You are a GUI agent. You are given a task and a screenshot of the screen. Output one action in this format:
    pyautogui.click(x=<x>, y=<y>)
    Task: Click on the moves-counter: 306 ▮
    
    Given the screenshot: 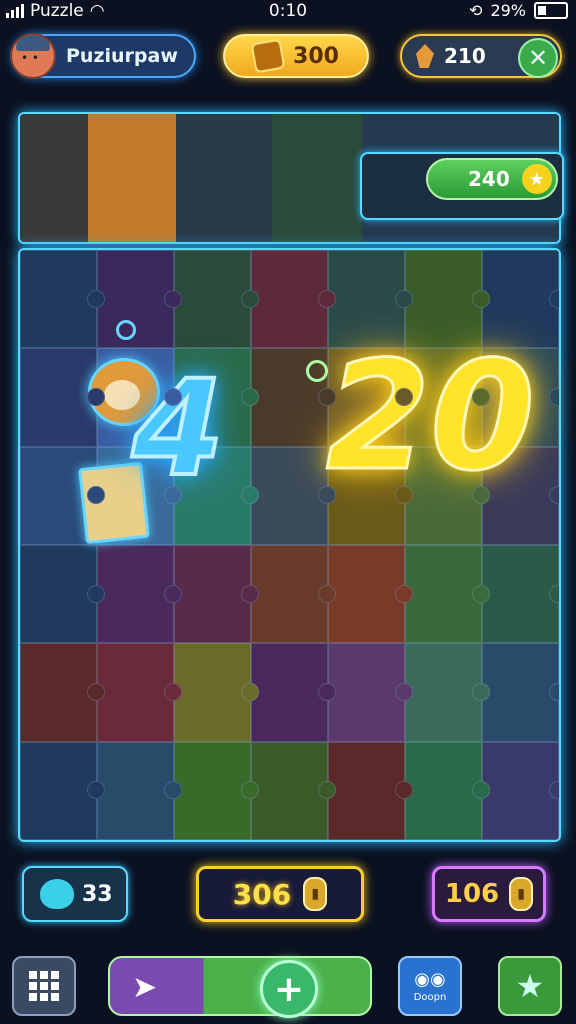 What is the action you would take?
    pyautogui.click(x=280, y=894)
    